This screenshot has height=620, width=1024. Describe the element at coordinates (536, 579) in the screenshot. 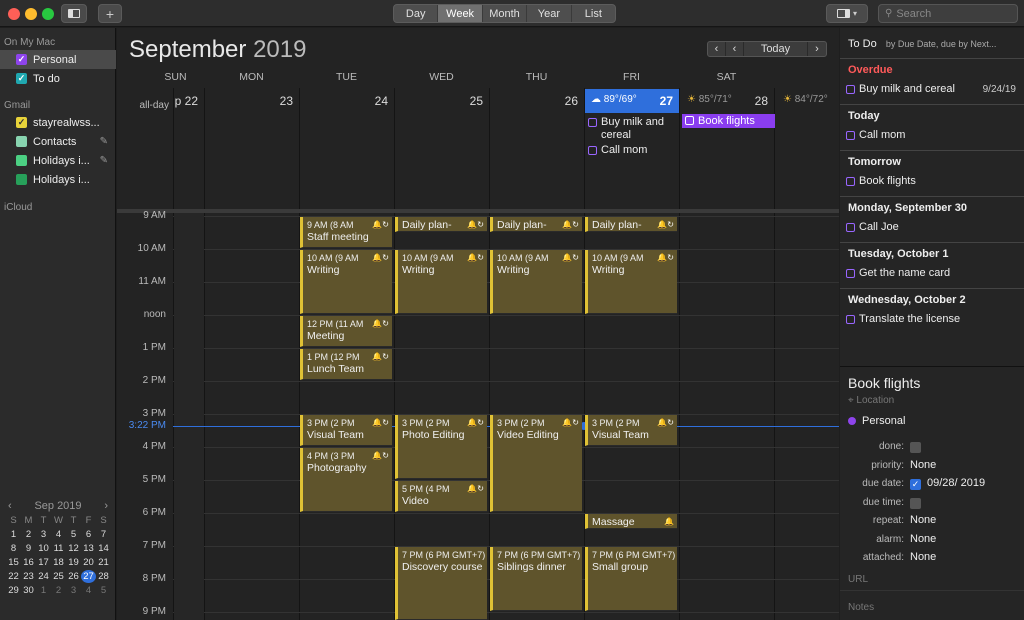

I see `calendar-event: 7 PM (6 PM GMT+7) Siblings dinner` at that location.